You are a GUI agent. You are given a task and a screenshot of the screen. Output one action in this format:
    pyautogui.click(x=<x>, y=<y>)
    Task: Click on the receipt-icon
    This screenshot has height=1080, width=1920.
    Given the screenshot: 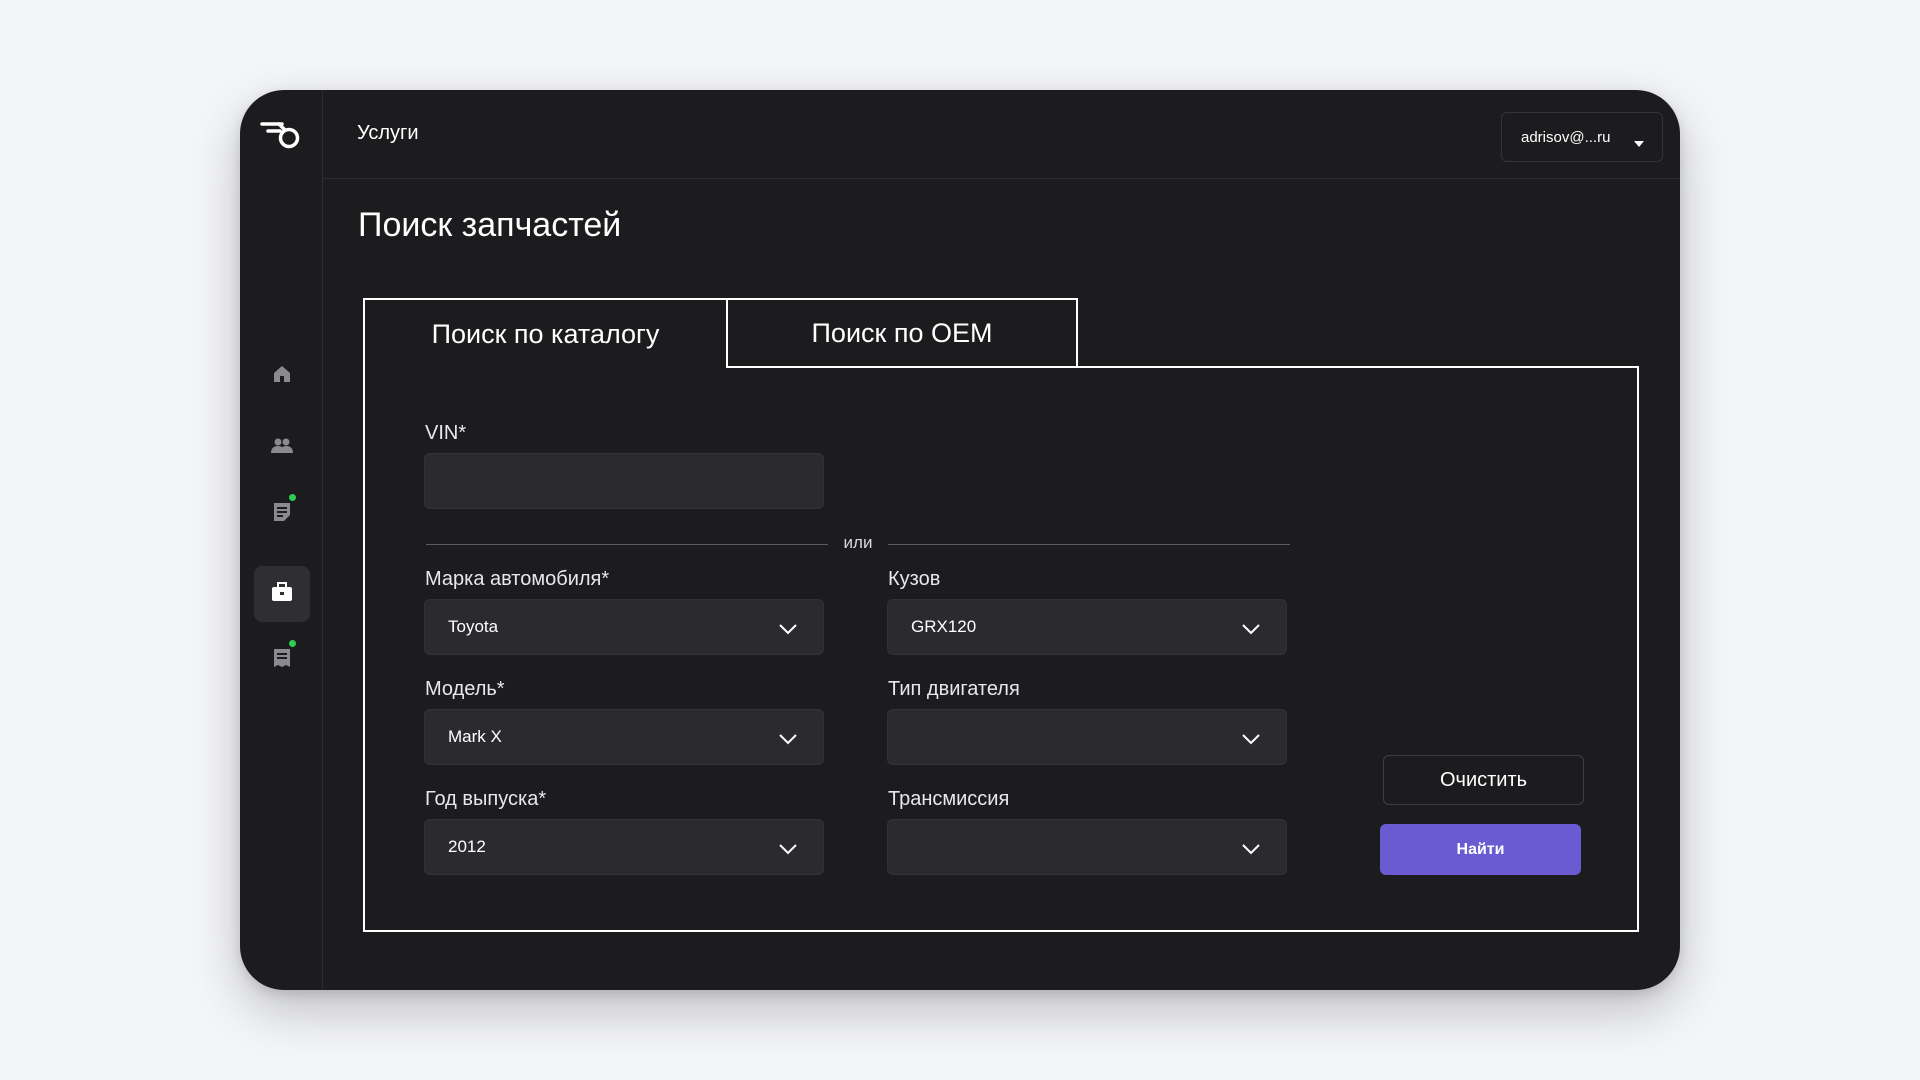 What is the action you would take?
    pyautogui.click(x=282, y=660)
    